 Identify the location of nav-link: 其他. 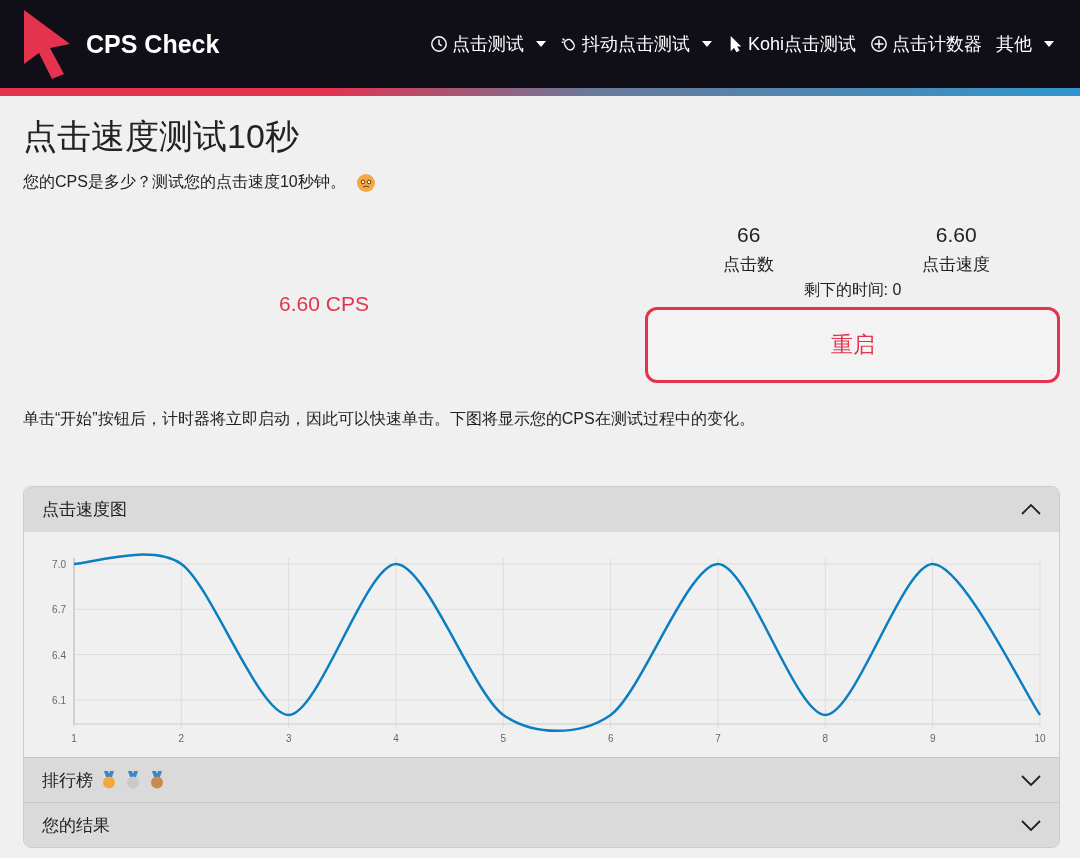
(1025, 44).